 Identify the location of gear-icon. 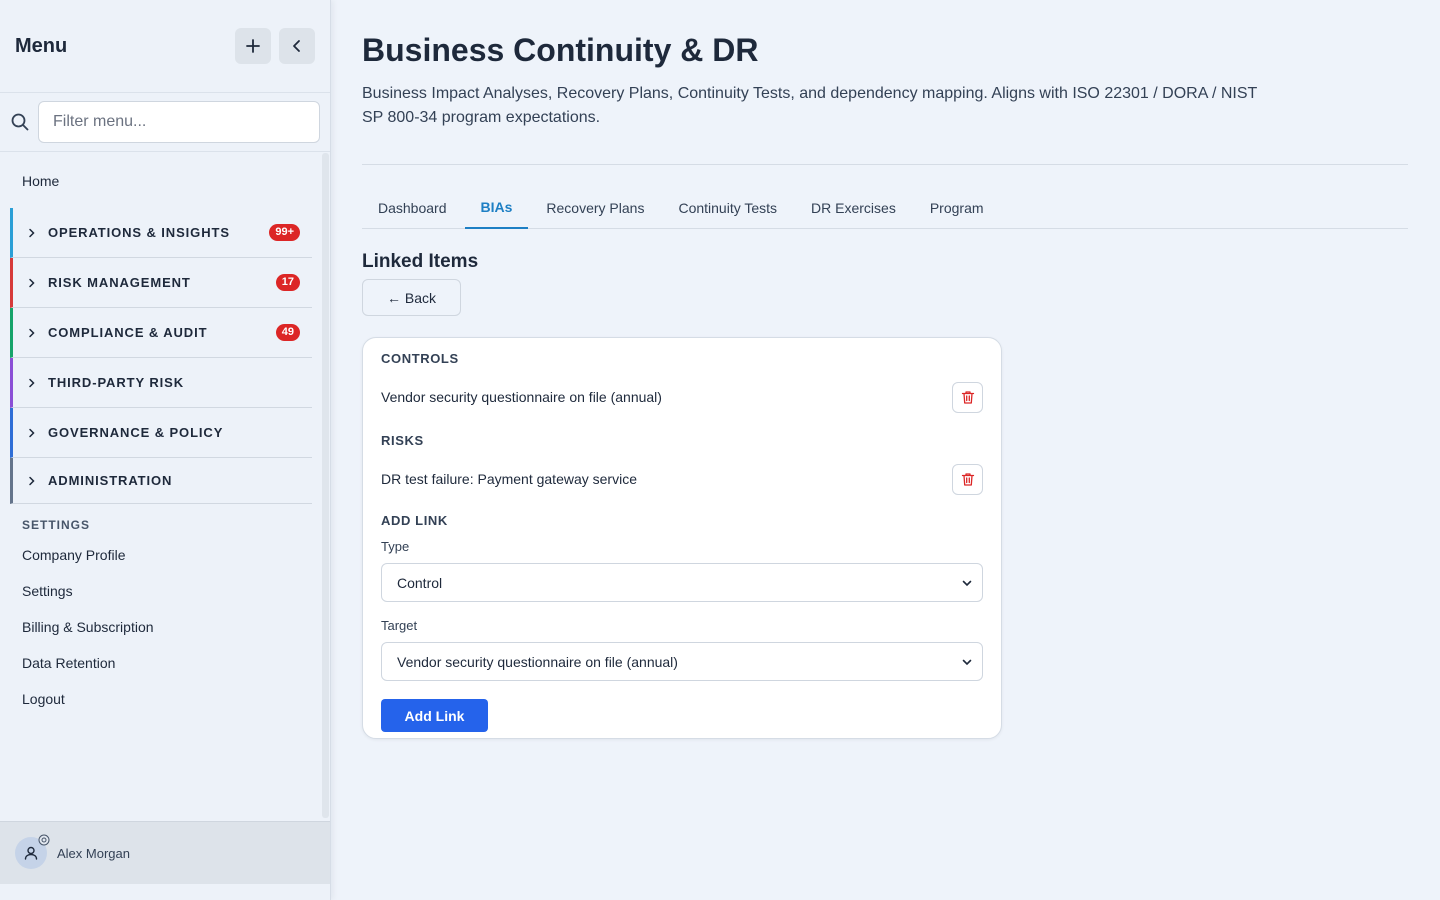
(44, 840).